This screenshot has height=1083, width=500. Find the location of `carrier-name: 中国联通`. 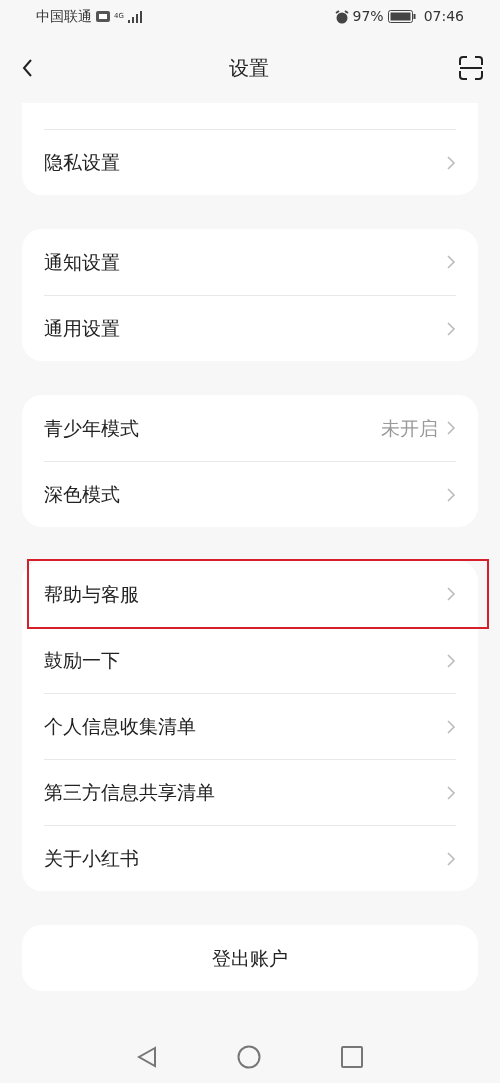

carrier-name: 中国联通 is located at coordinates (64, 16).